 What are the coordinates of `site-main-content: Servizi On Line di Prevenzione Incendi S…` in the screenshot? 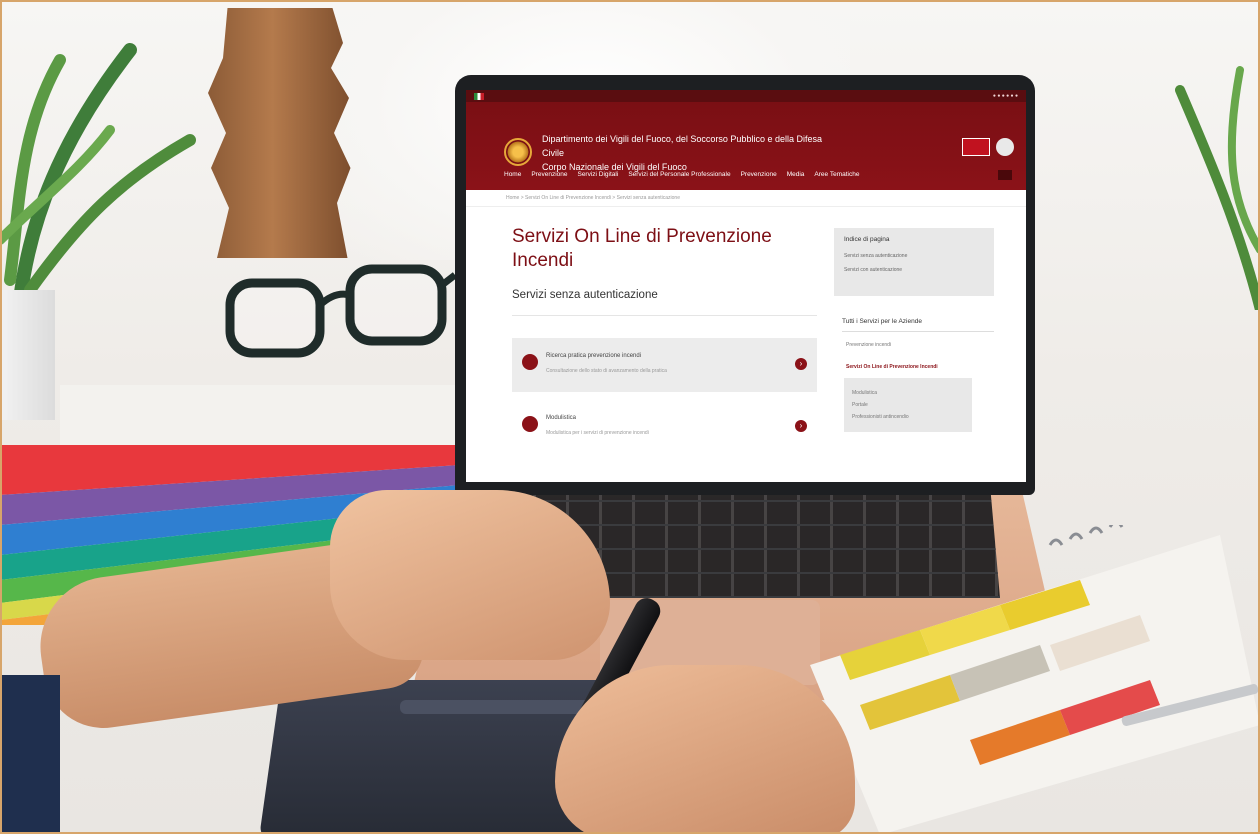 It's located at (664, 339).